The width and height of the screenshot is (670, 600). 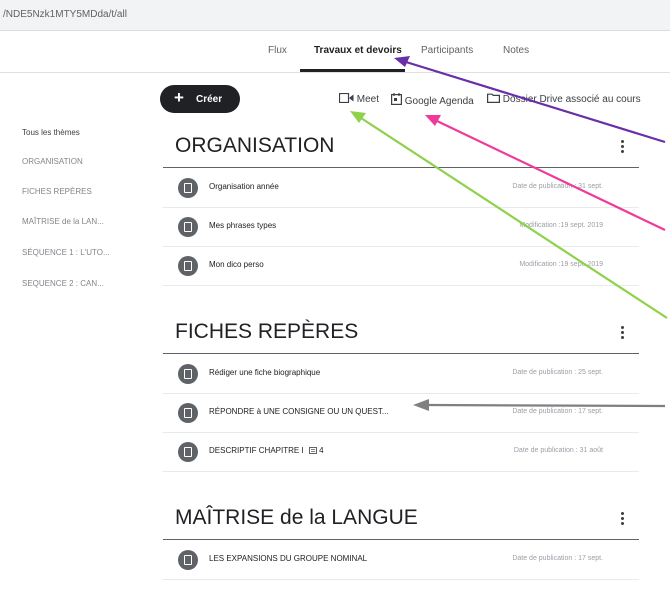 I want to click on folder-icon, so click(x=493, y=98).